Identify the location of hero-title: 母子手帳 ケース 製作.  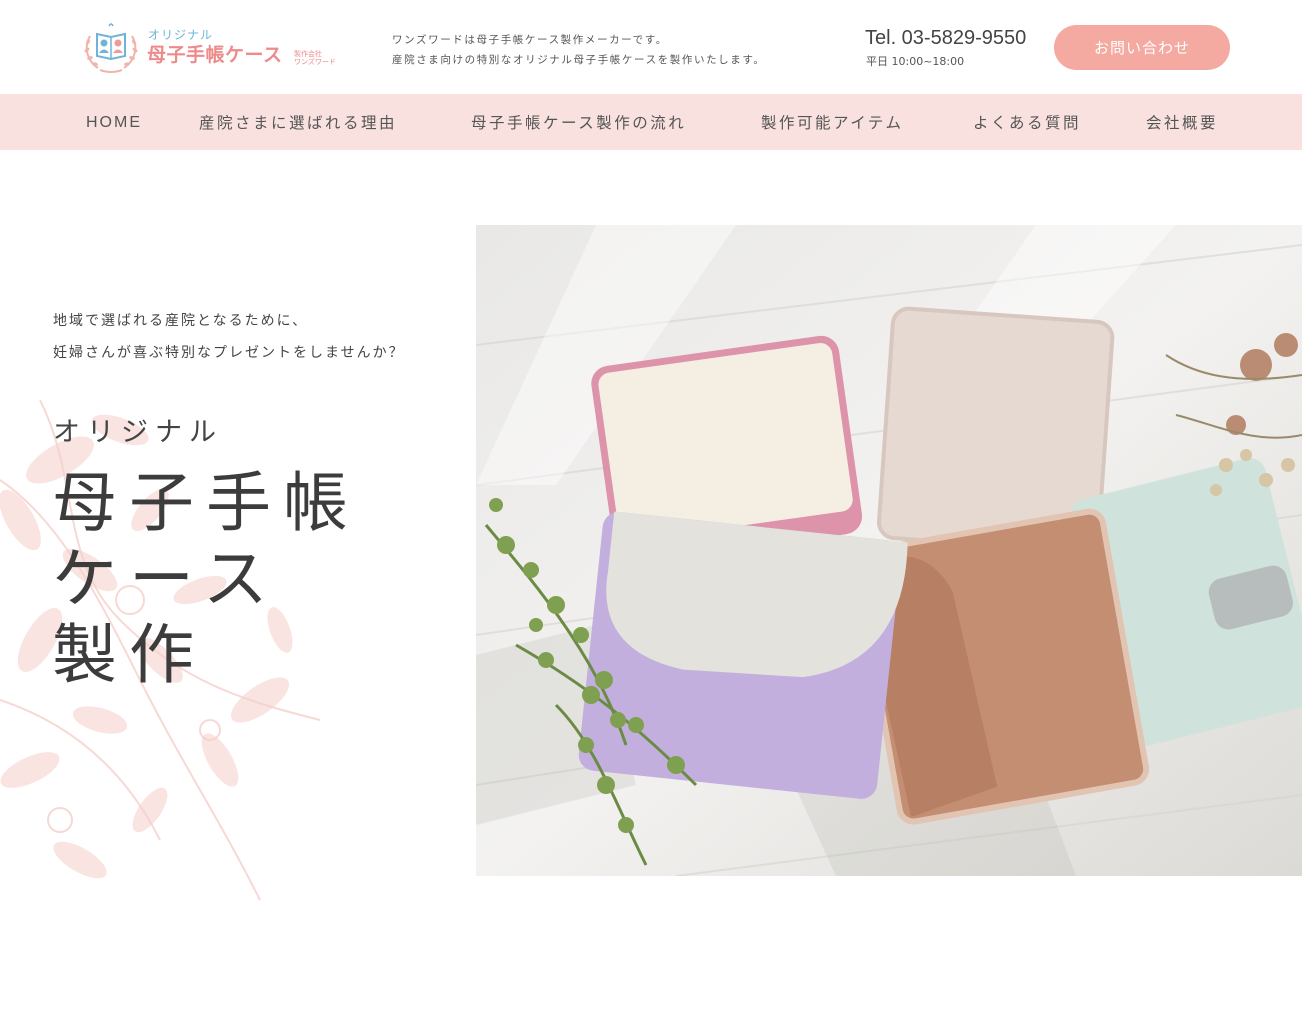
(206, 580).